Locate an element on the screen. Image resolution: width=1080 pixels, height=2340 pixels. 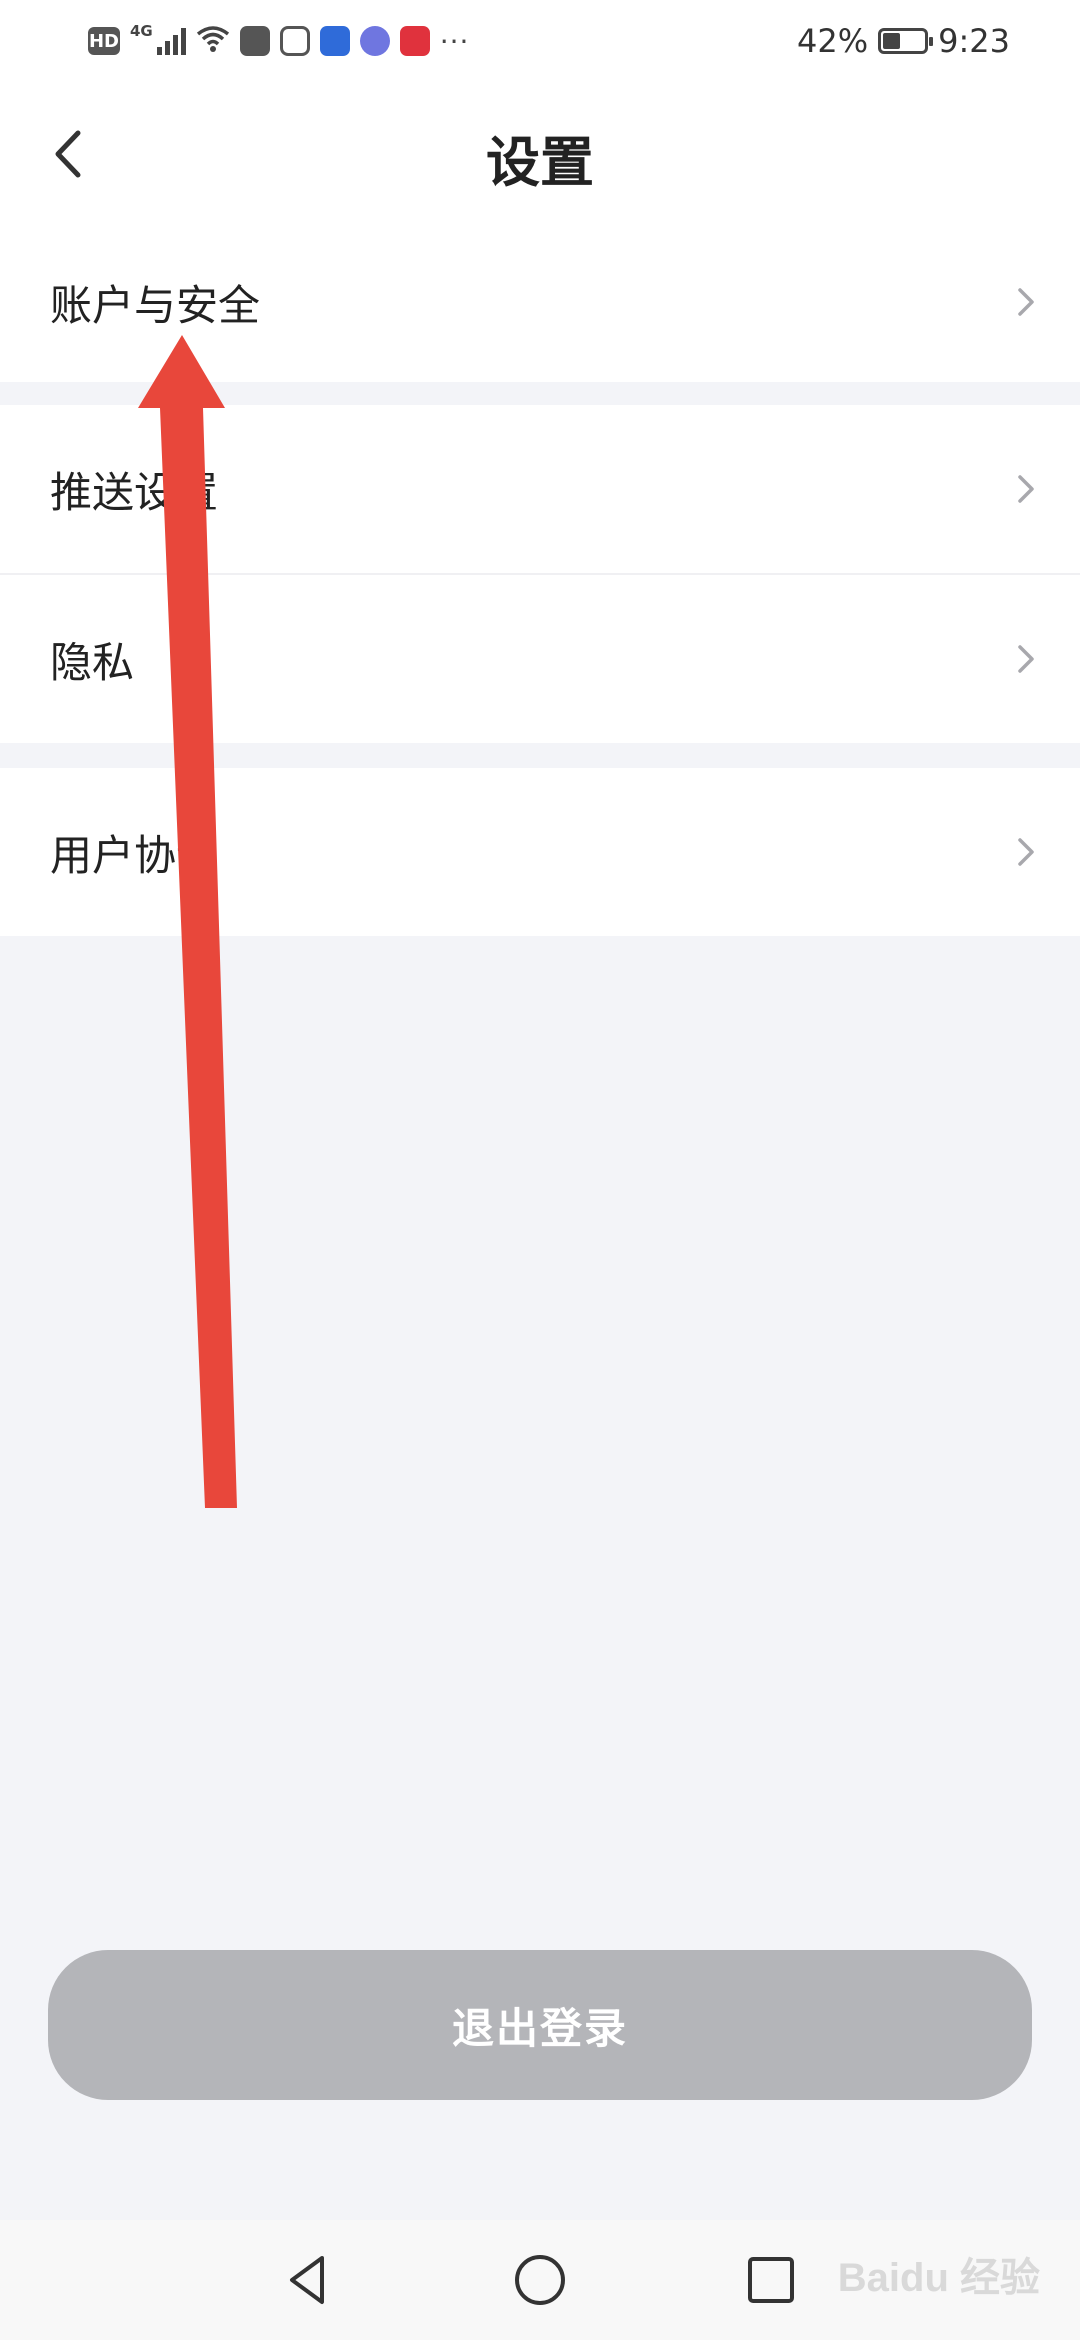
signal-icon is located at coordinates (171, 41).